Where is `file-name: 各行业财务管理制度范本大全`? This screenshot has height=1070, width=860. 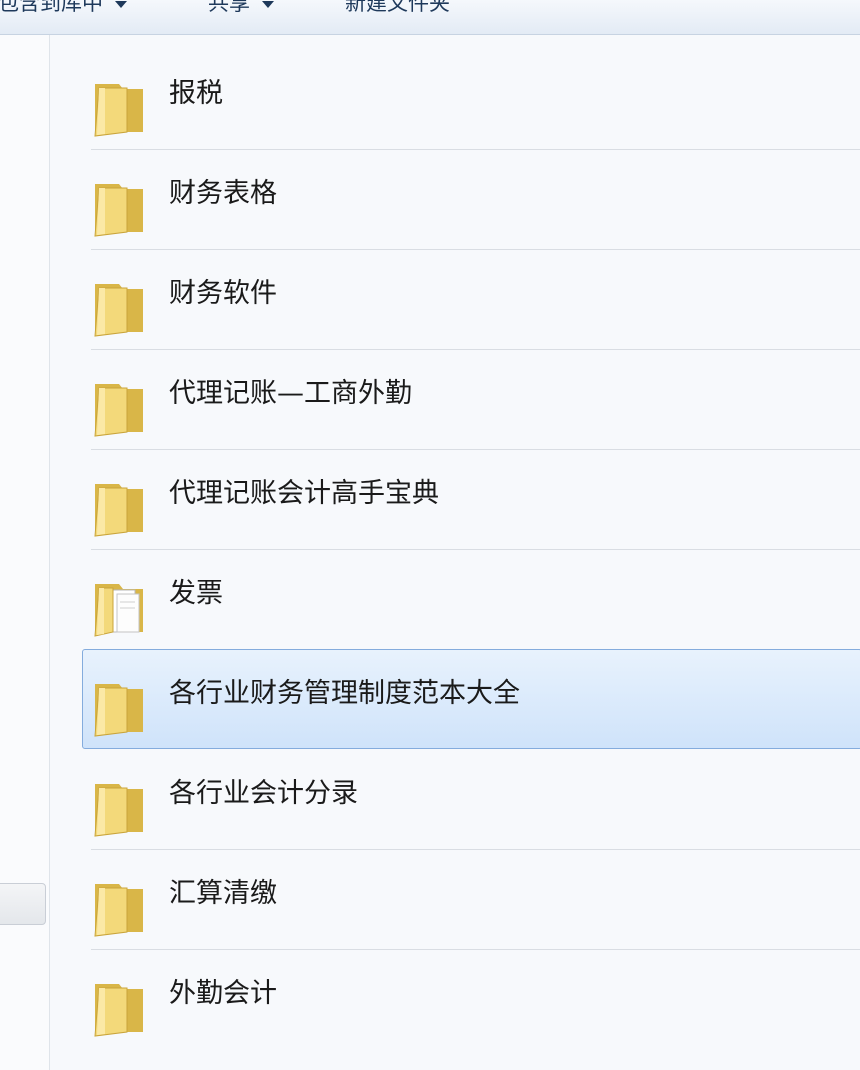
file-name: 各行业财务管理制度范本大全 is located at coordinates (344, 693).